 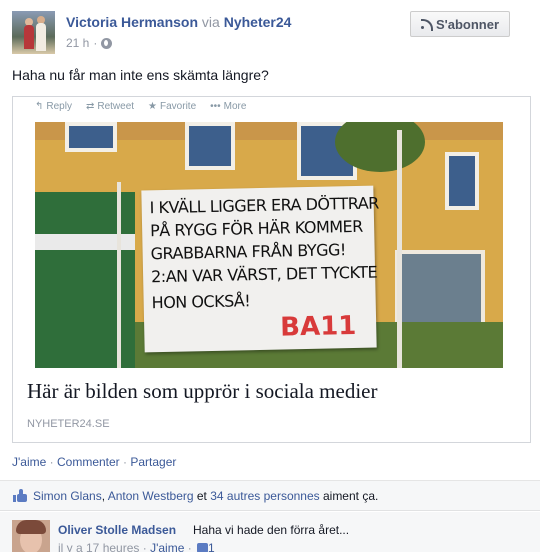 I want to click on commenter-avatar, so click(x=31, y=536).